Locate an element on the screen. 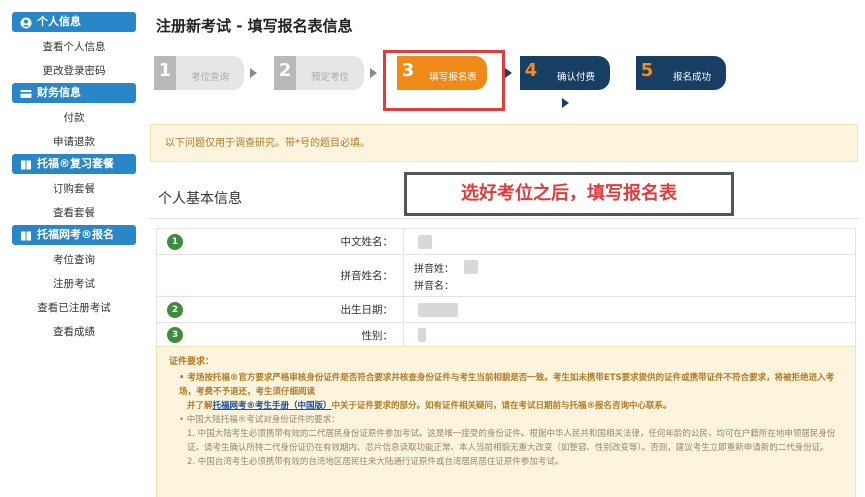  step-number: 2 is located at coordinates (285, 73).